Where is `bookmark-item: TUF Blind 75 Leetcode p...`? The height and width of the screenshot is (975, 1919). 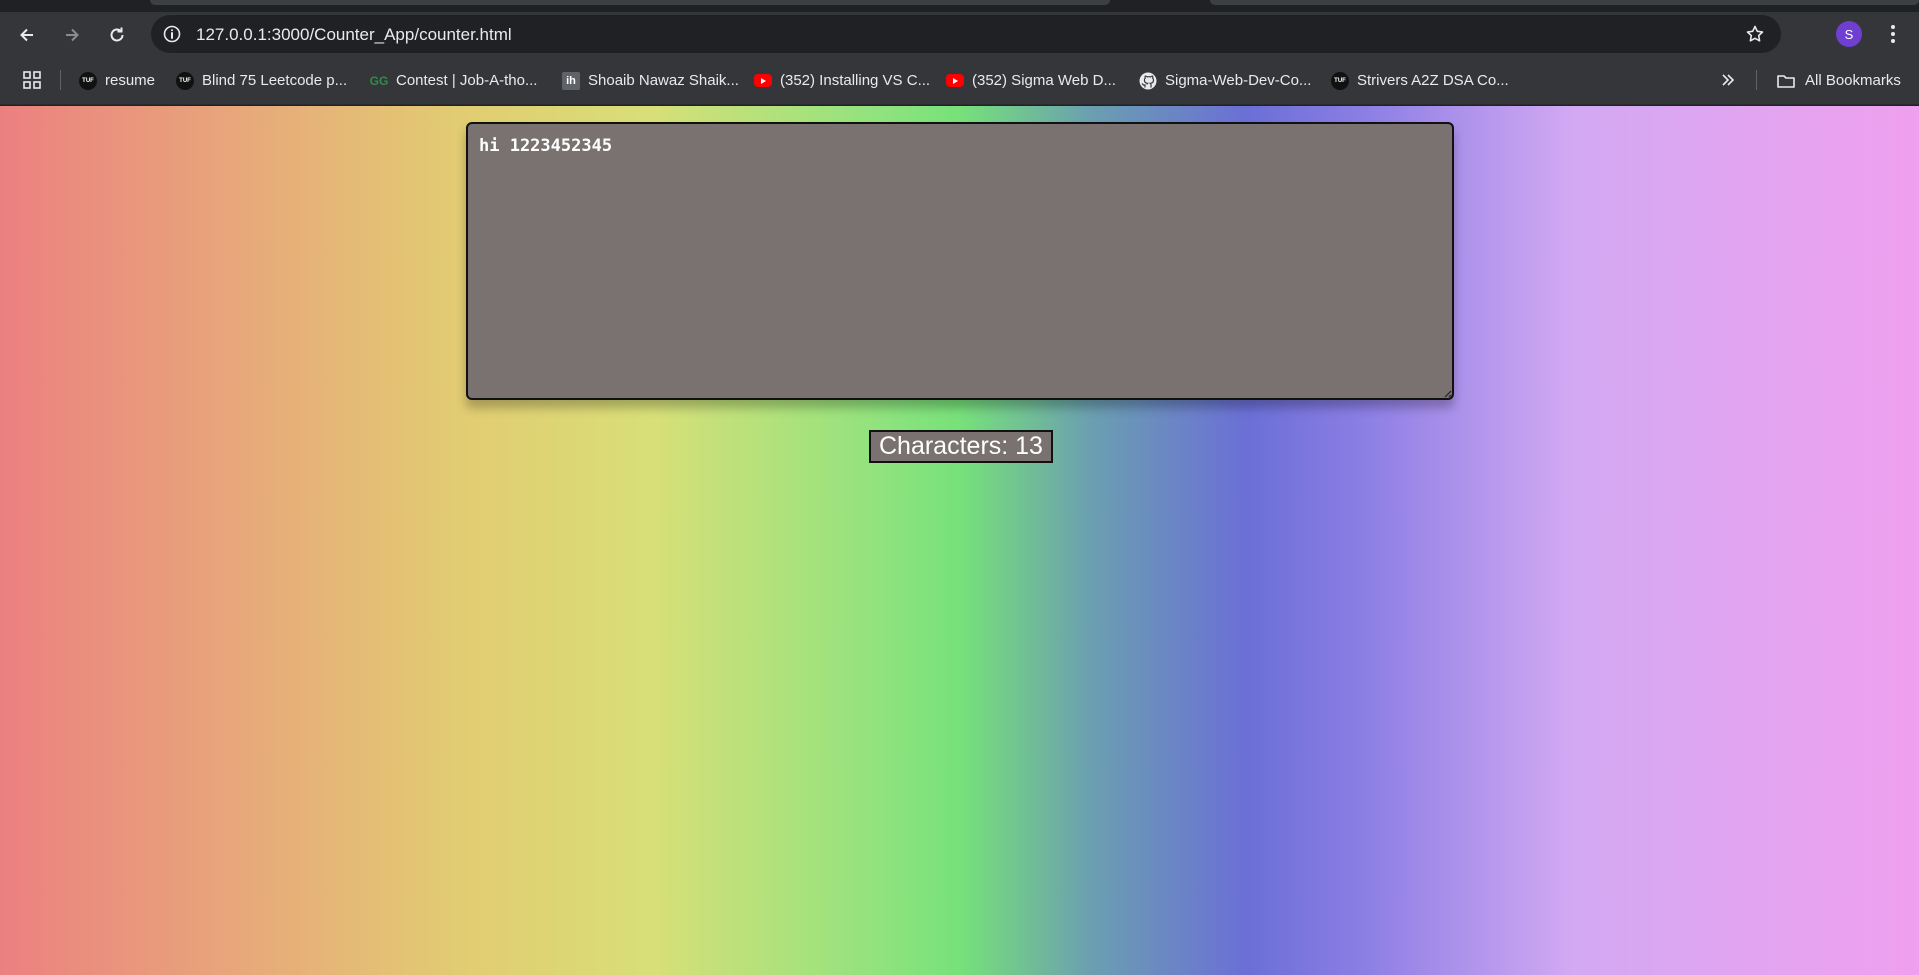 bookmark-item: TUF Blind 75 Leetcode p... is located at coordinates (261, 80).